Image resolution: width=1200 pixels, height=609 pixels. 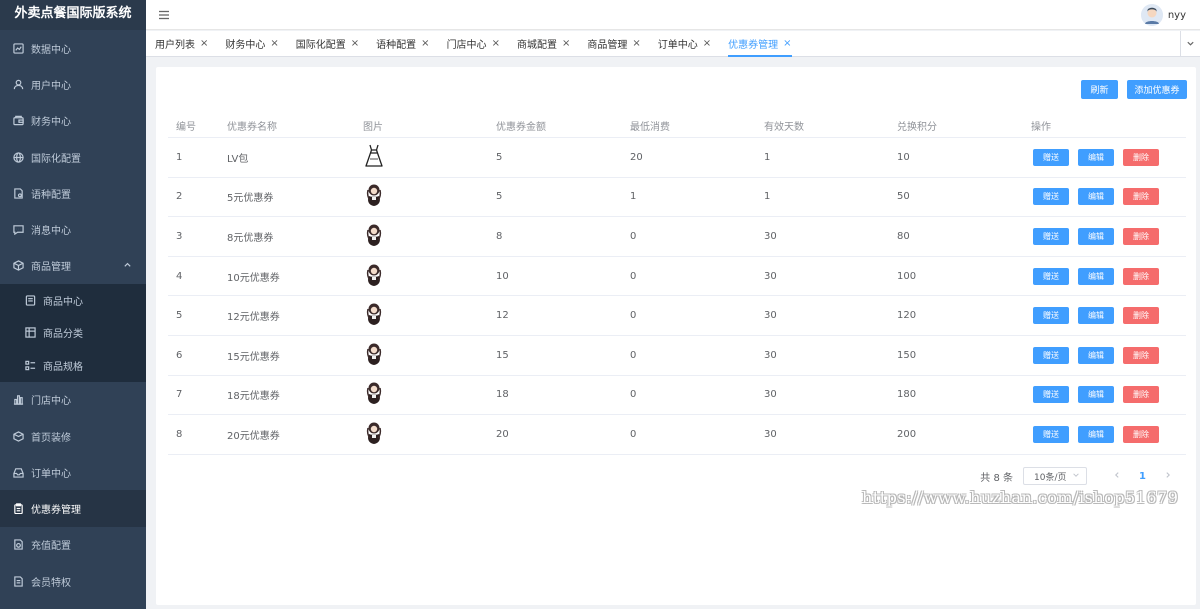 What do you see at coordinates (374, 156) in the screenshot?
I see `dress-image` at bounding box center [374, 156].